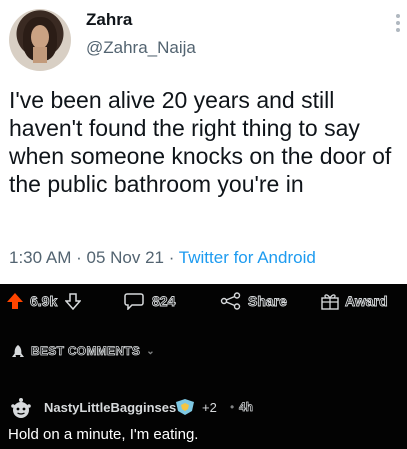  What do you see at coordinates (40, 40) in the screenshot?
I see `avatar` at bounding box center [40, 40].